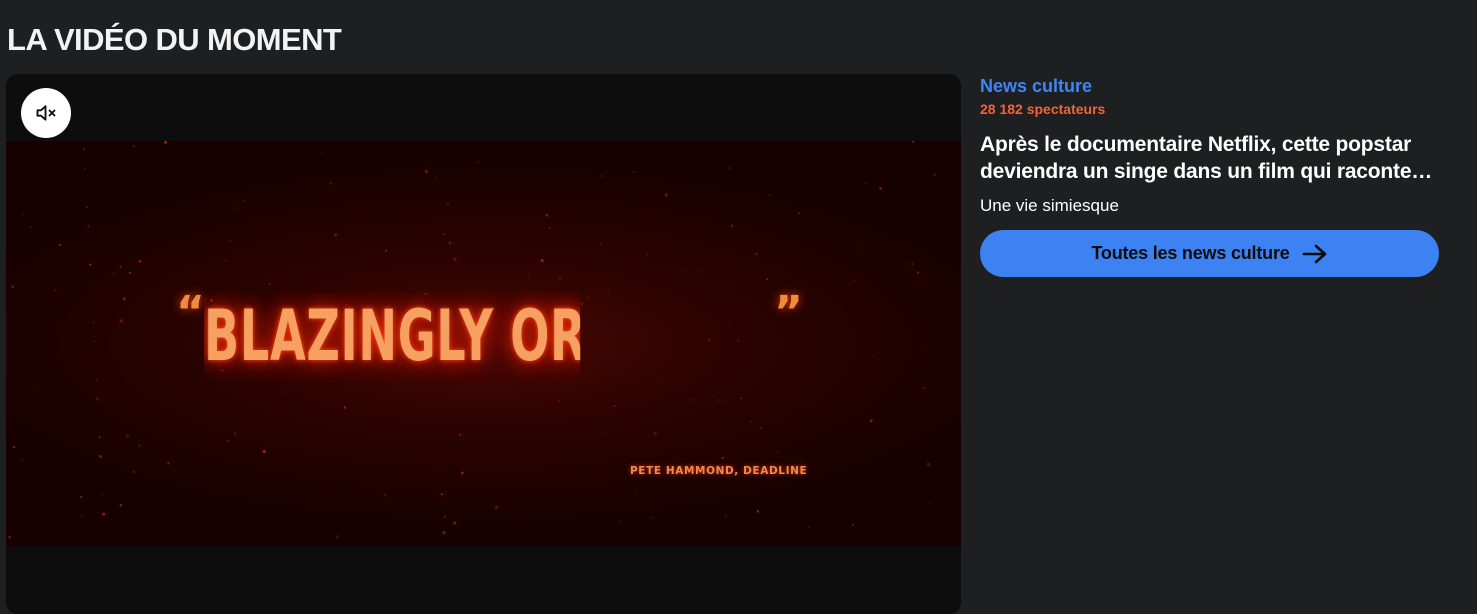  What do you see at coordinates (1049, 205) in the screenshot?
I see `video-subtitle: Une vie simiesque` at bounding box center [1049, 205].